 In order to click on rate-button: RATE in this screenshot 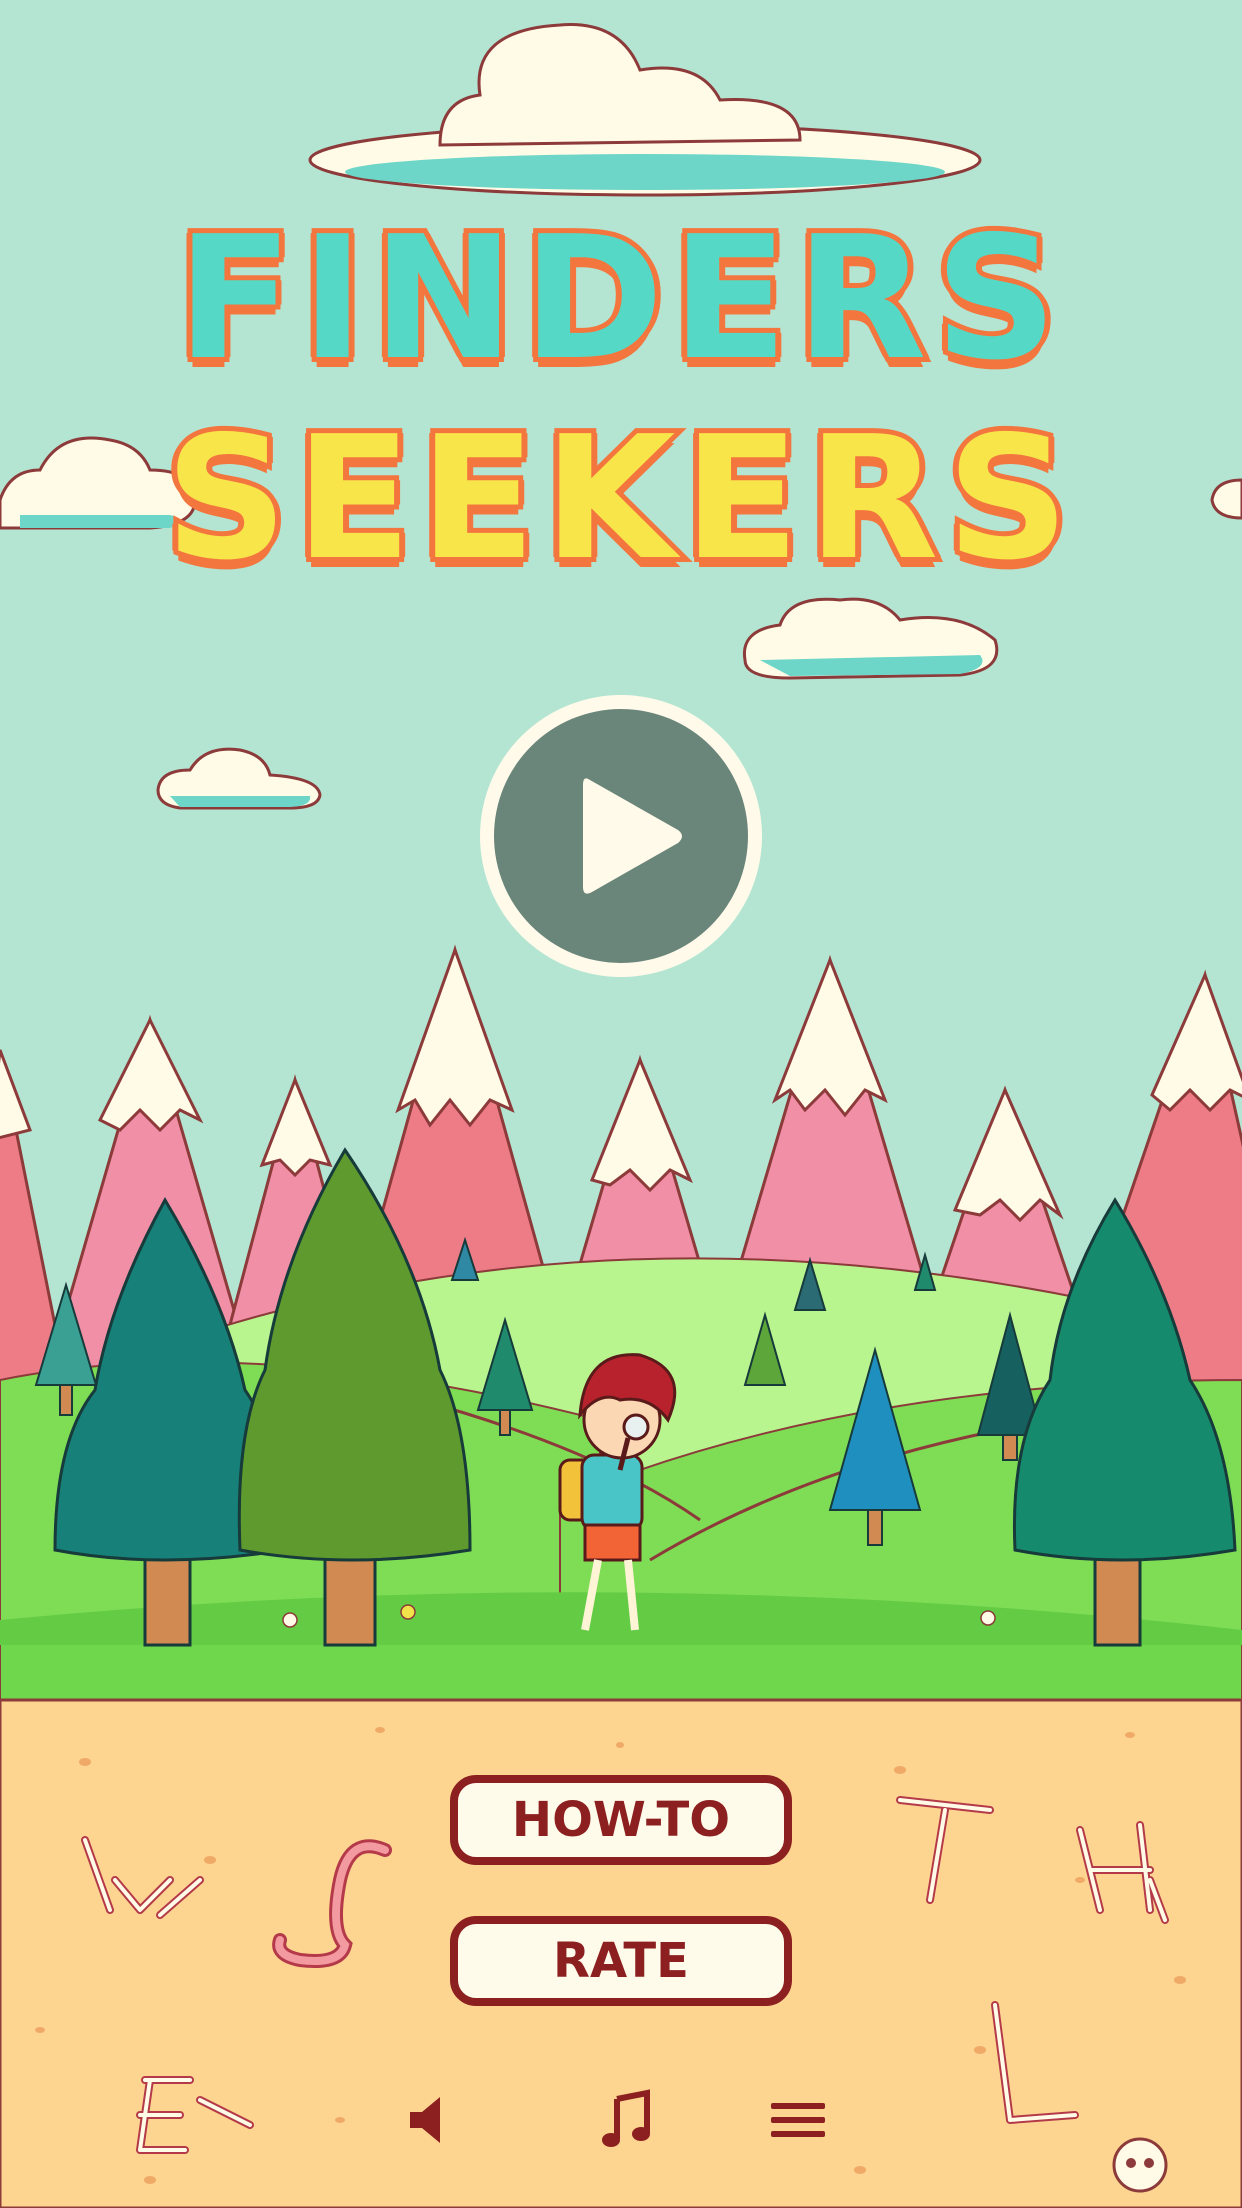, I will do `click(621, 1961)`.